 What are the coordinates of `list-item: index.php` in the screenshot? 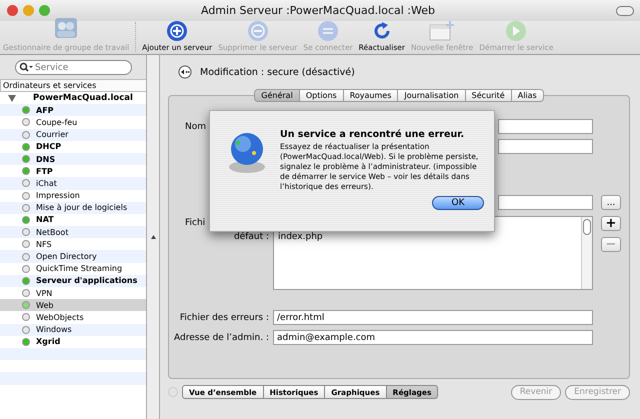 It's located at (427, 237).